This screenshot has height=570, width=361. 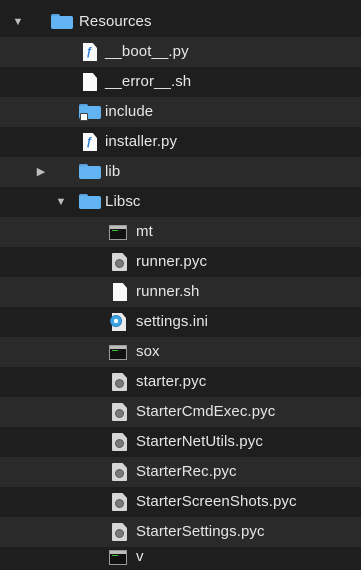 I want to click on tree-row-starterscreenshots-pyc: StarterScreenShots.pyc, so click(x=180, y=502).